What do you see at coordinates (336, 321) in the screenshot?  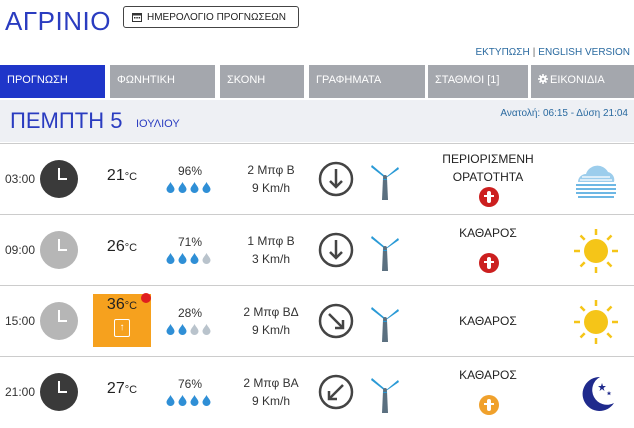 I see `arrow-down-right-icon` at bounding box center [336, 321].